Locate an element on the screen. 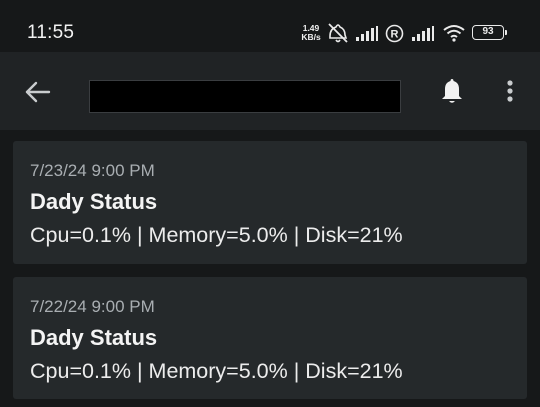 The width and height of the screenshot is (540, 407). notification-date: 7/22/24 9:00 PM is located at coordinates (92, 306).